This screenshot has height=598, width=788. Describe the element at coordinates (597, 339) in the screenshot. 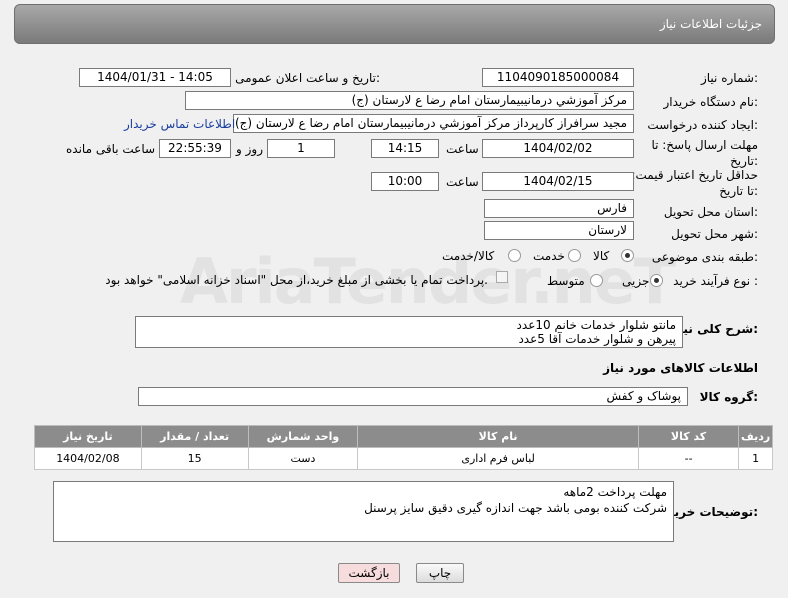

I see `description-line-2: پیرهن و شلوار خدمات آقا 5عدد` at that location.